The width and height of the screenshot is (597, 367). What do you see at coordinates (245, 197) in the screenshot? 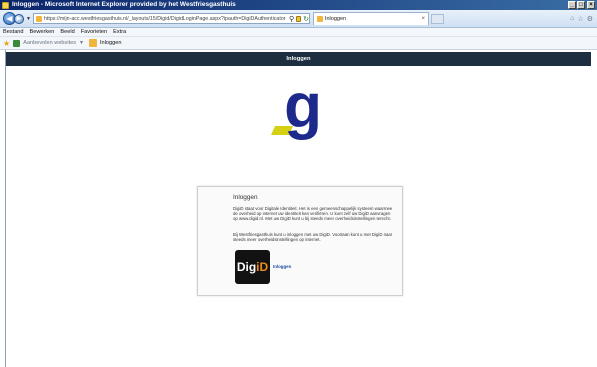
I see `card-title: Inloggen` at bounding box center [245, 197].